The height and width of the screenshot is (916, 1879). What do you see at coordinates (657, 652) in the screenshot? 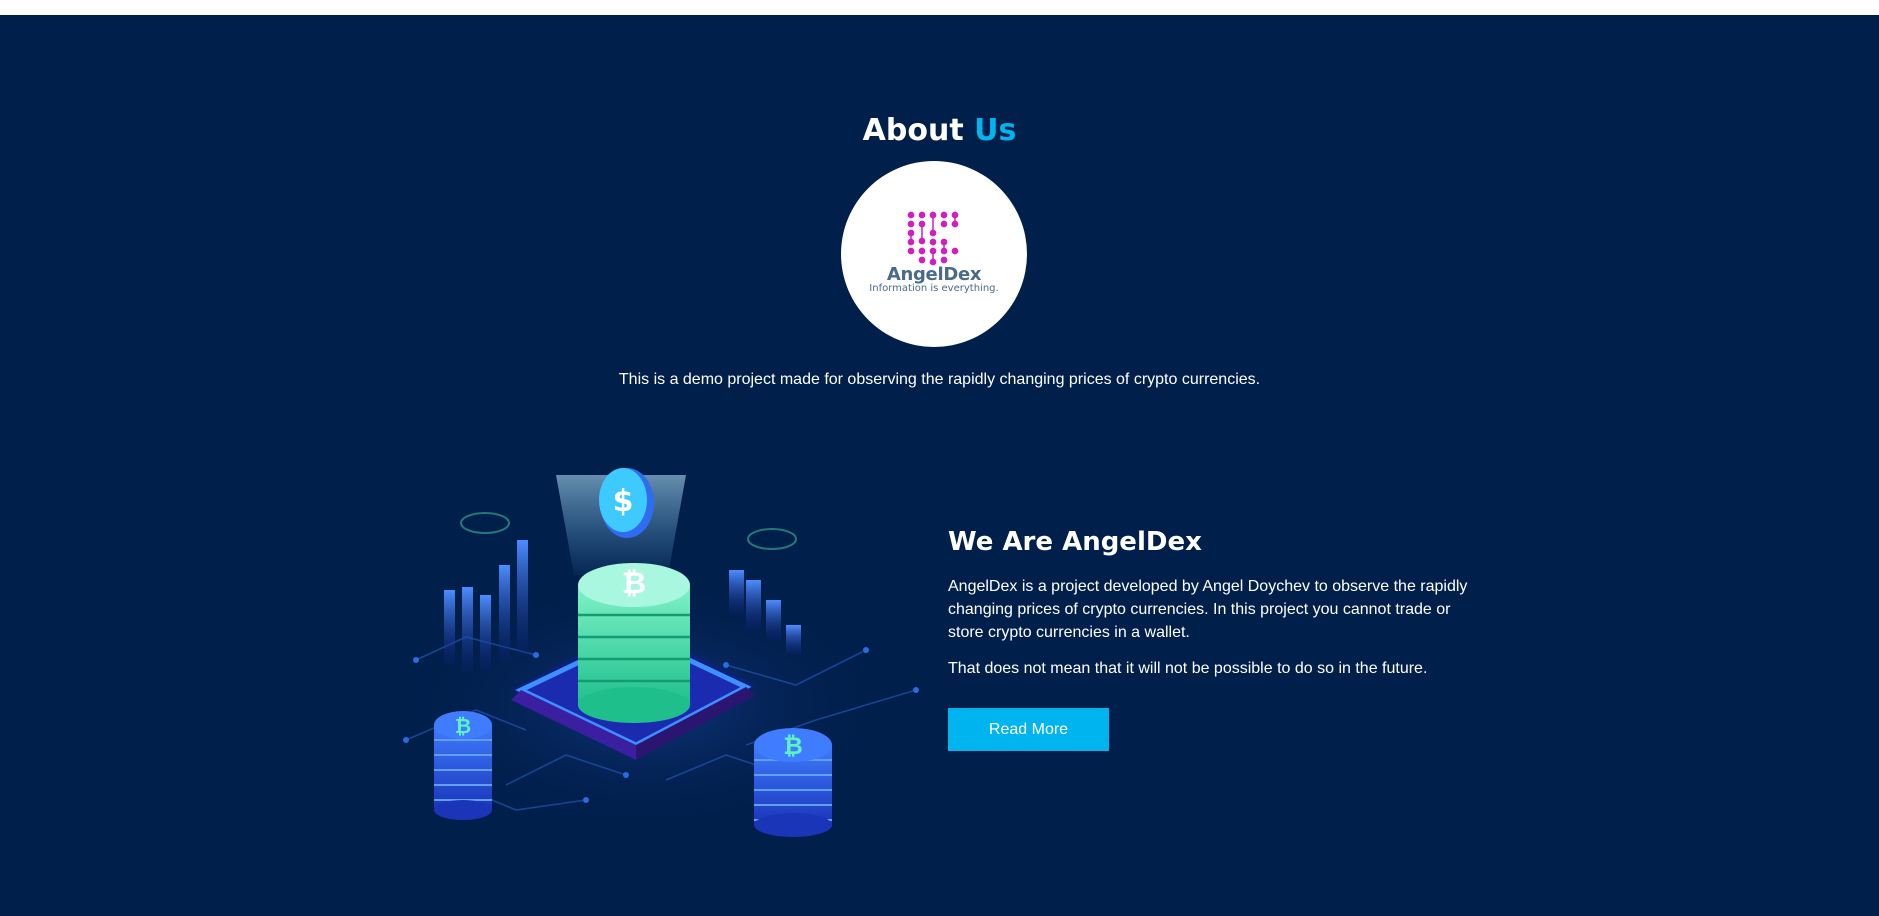
I see `crypto-coins-illustration: ₿ $ ₿ ₿` at bounding box center [657, 652].